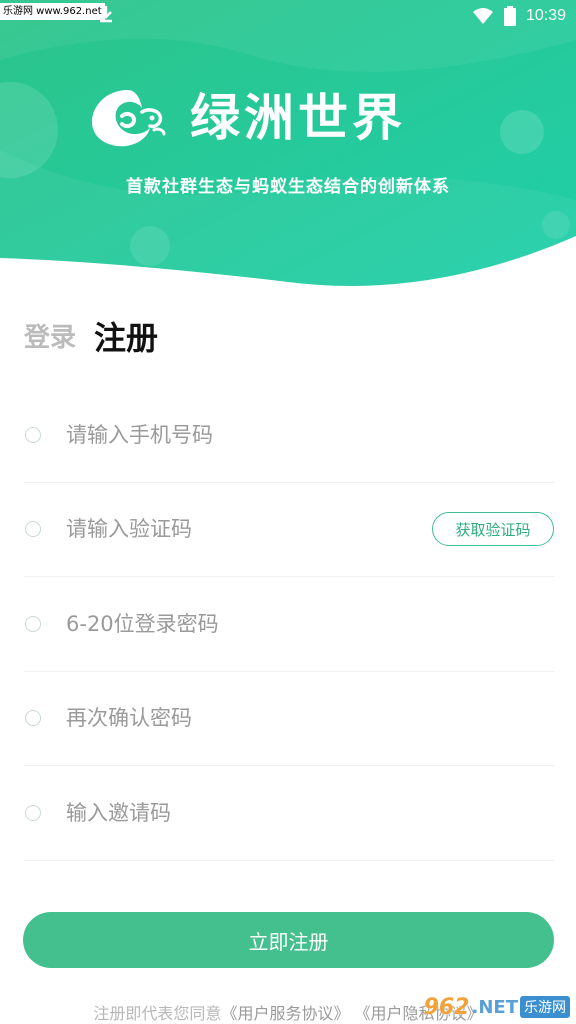 The width and height of the screenshot is (576, 1024). I want to click on tab-register: 注册, so click(126, 338).